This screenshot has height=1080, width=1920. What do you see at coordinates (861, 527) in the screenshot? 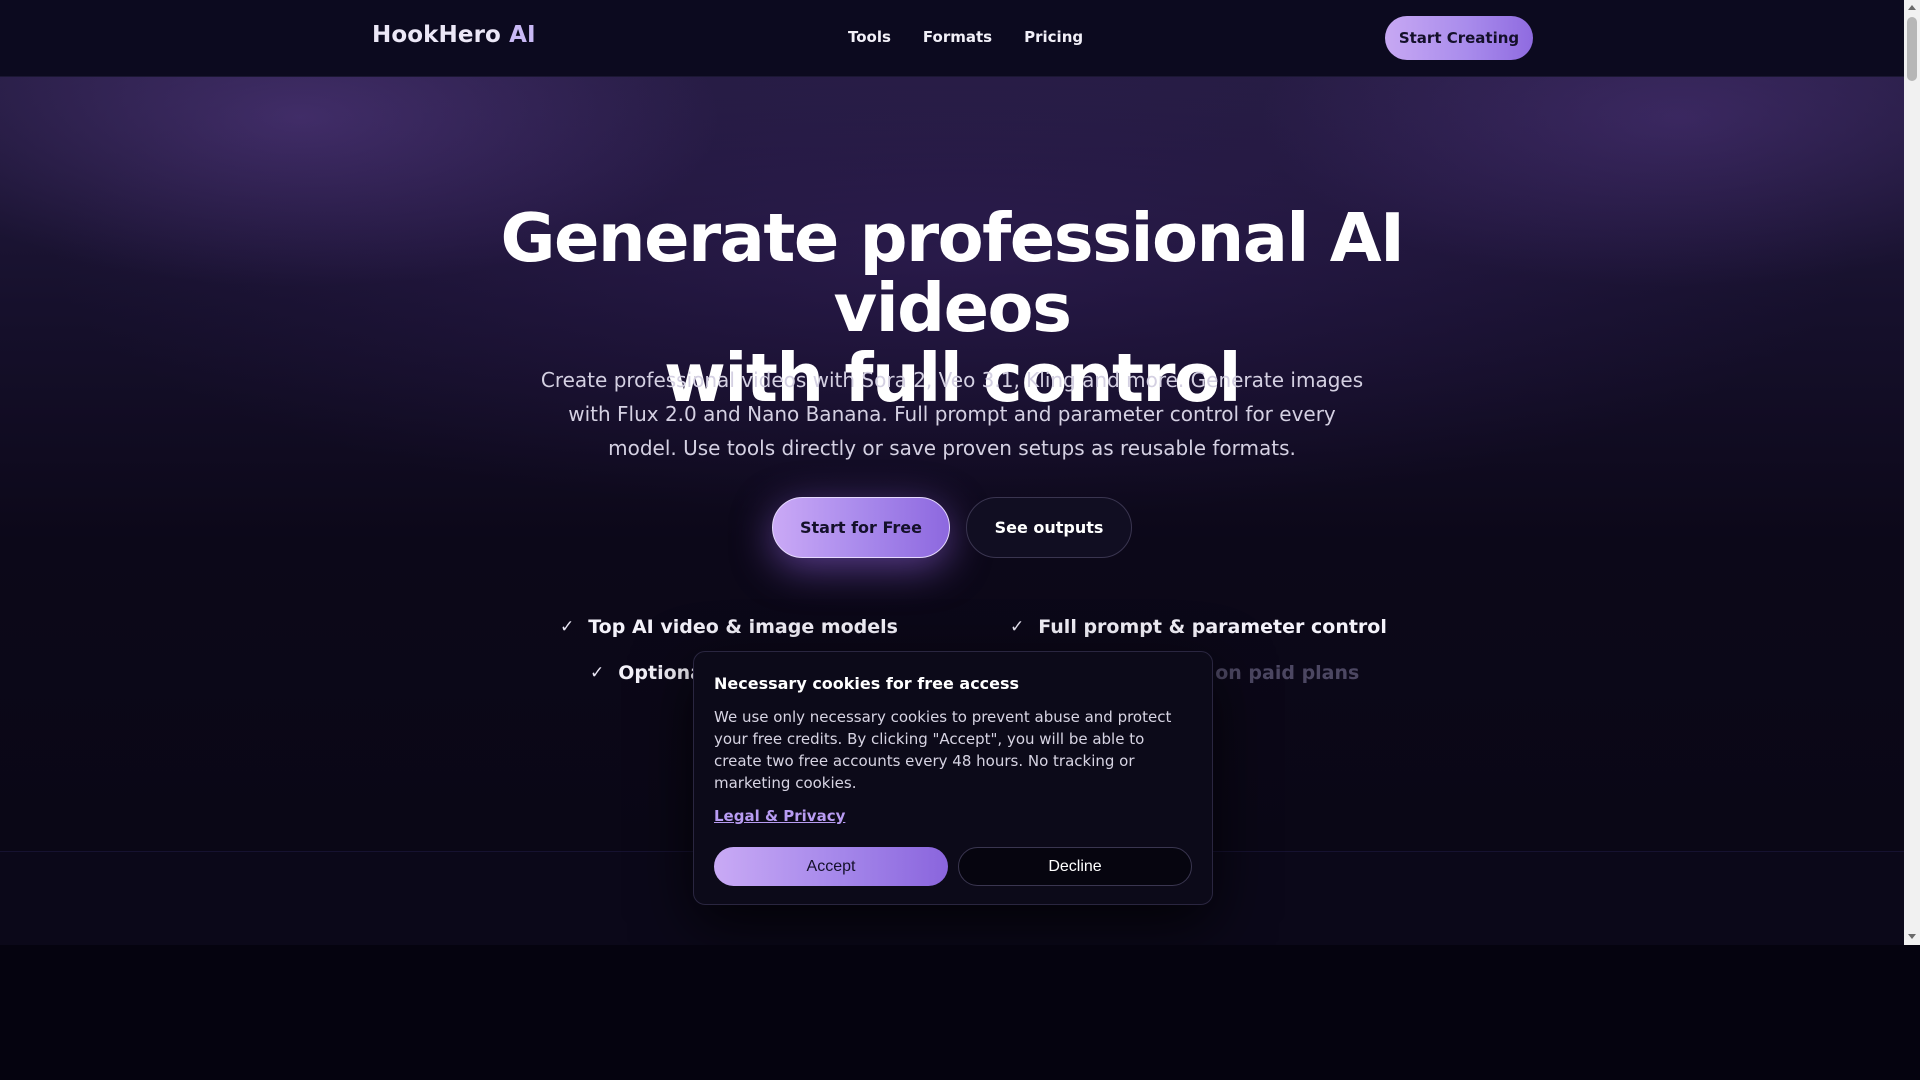
I see `start-for-free-button: Start for Free` at bounding box center [861, 527].